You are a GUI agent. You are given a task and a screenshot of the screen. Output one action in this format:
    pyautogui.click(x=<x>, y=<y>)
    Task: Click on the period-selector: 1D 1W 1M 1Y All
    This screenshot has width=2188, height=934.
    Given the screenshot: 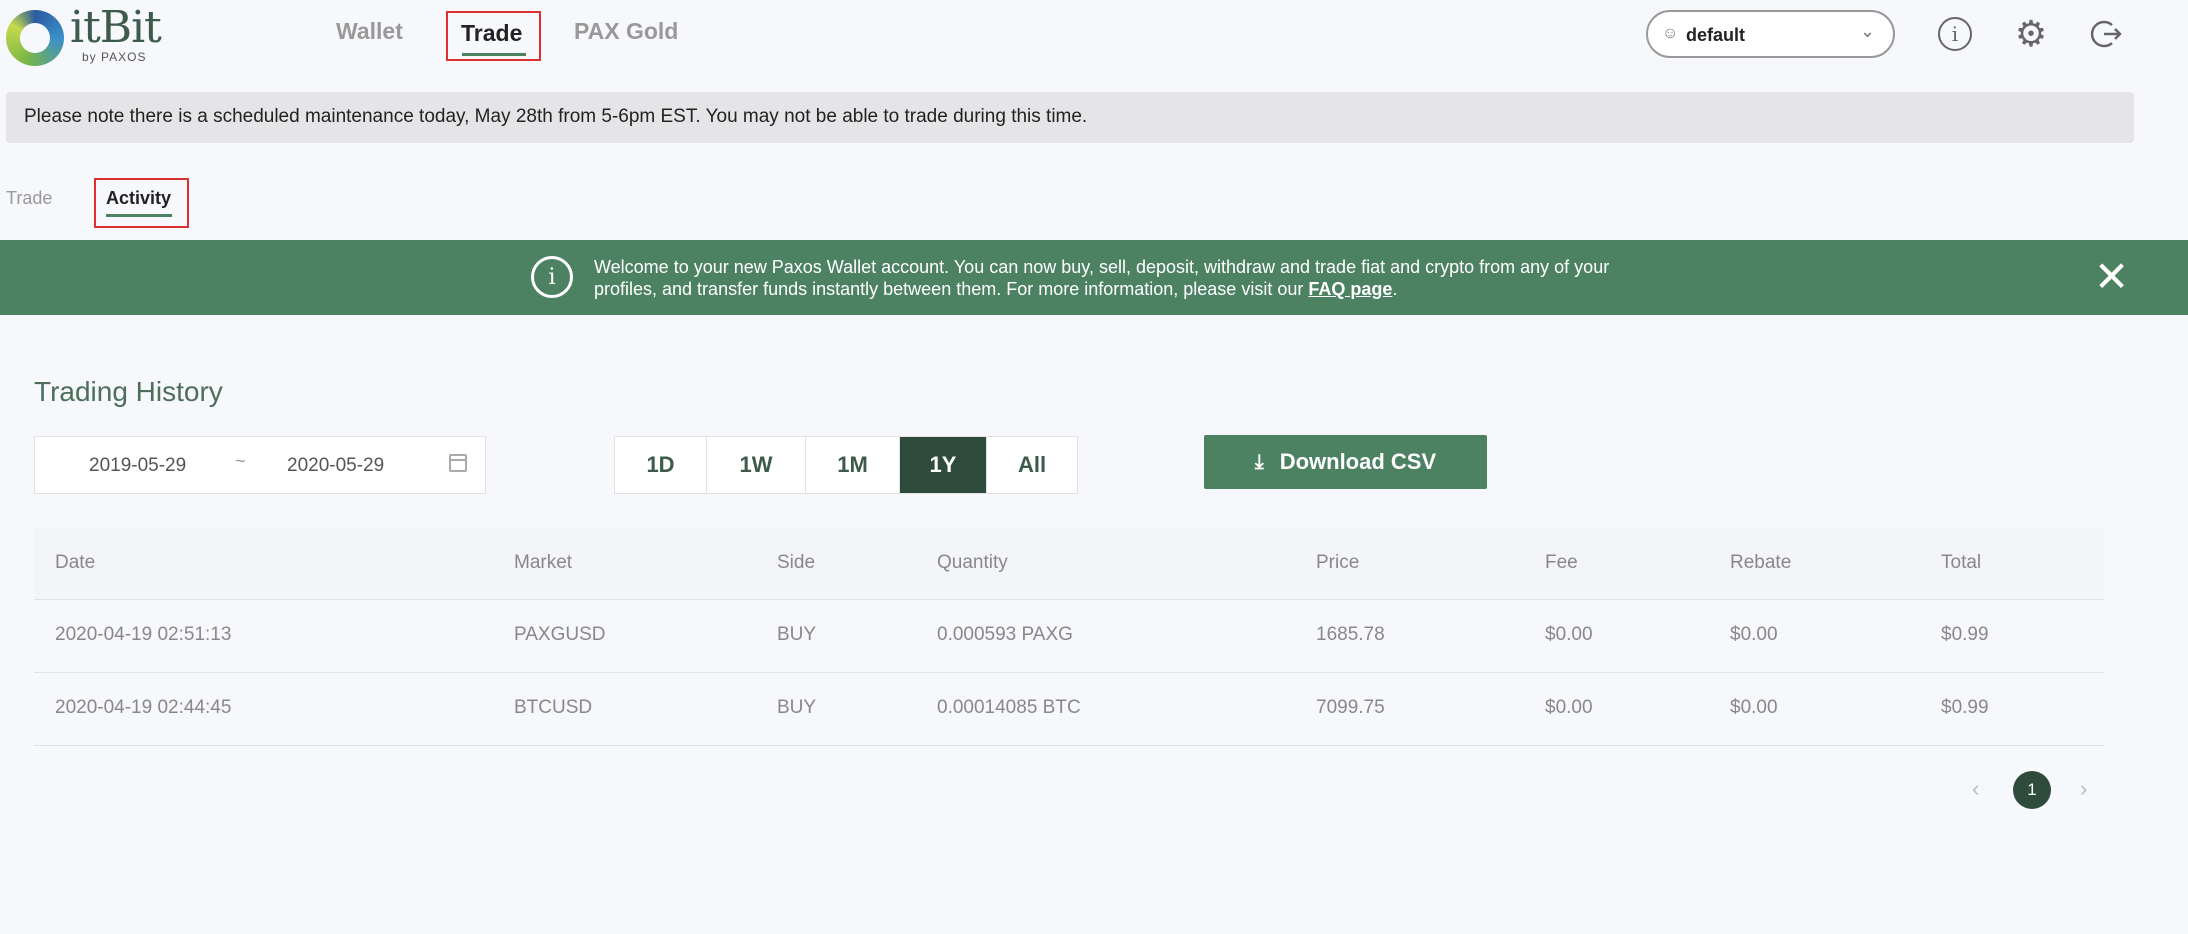 What is the action you would take?
    pyautogui.click(x=846, y=465)
    